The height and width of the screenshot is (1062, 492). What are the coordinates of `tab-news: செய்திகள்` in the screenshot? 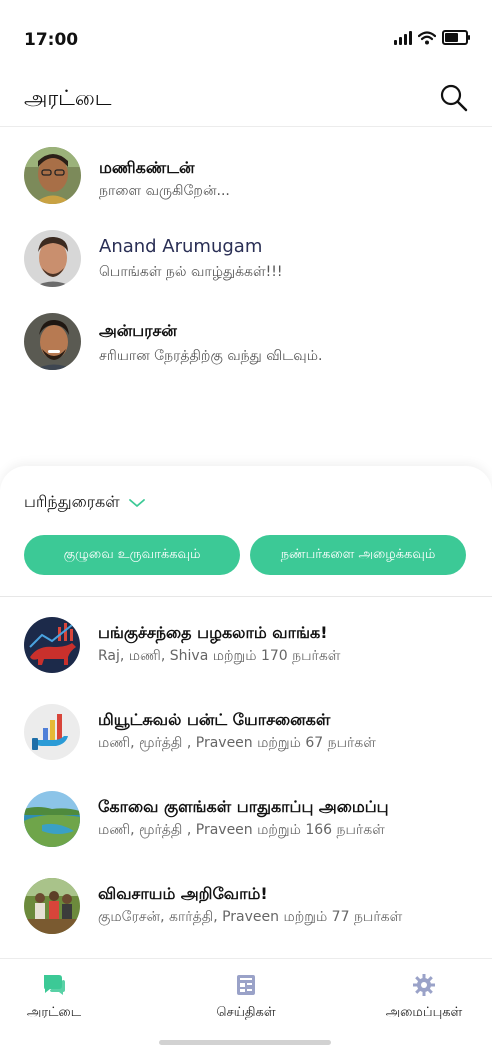 It's located at (246, 997).